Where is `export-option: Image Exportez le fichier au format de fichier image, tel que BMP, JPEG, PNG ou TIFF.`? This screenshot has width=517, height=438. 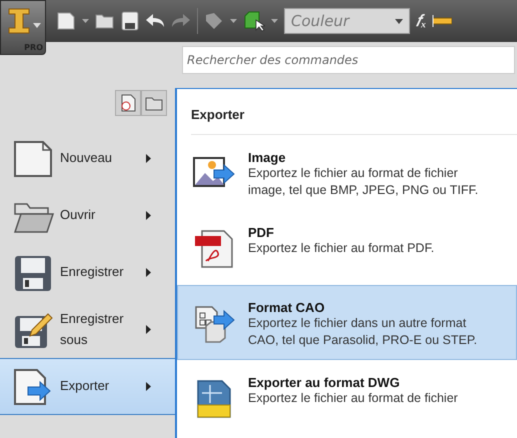
export-option: Image Exportez le fichier au format de fichier image, tel que BMP, JPEG, PNG ou TIFF. is located at coordinates (347, 172).